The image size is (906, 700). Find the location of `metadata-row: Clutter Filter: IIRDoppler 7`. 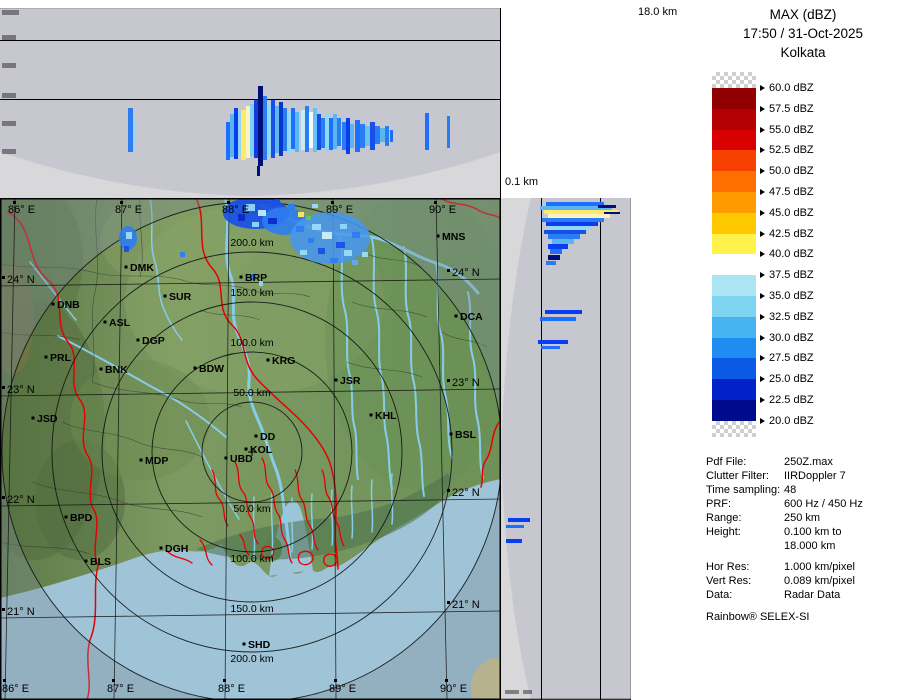

metadata-row: Clutter Filter: IIRDoppler 7 is located at coordinates (776, 476).